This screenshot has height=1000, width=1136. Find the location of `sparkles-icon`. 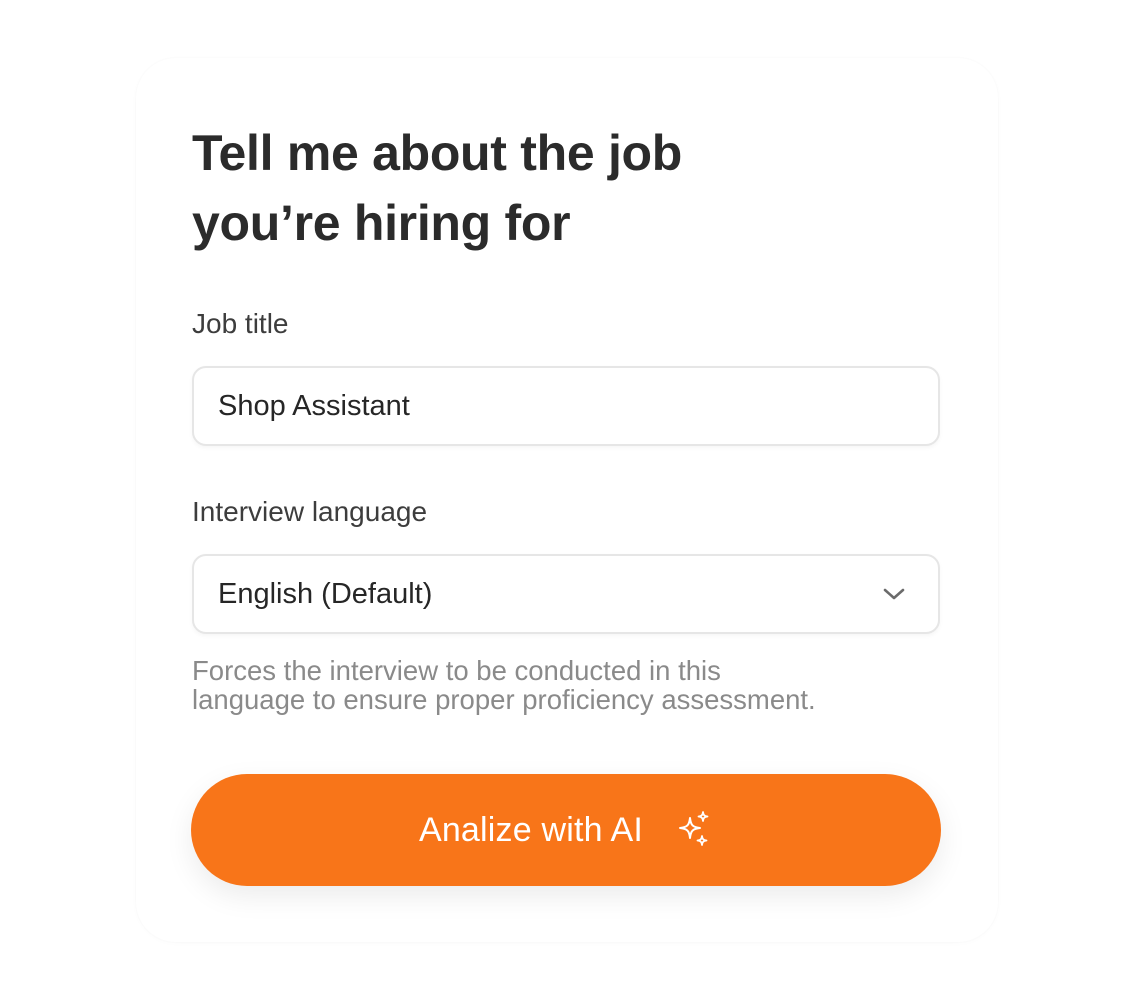

sparkles-icon is located at coordinates (694, 828).